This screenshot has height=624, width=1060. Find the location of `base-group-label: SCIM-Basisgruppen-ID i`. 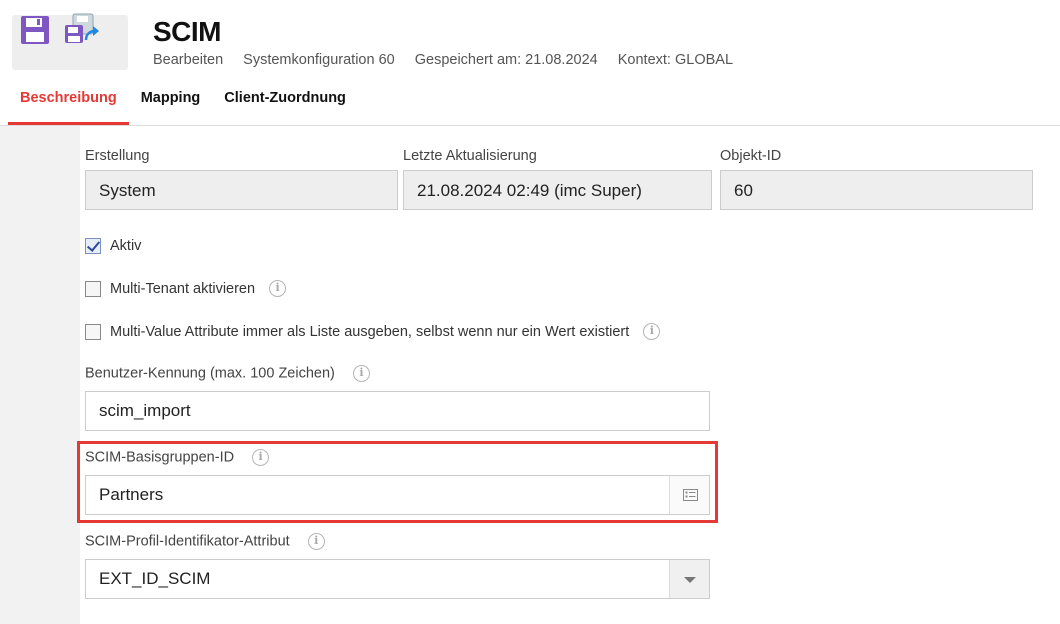

base-group-label: SCIM-Basisgruppen-ID i is located at coordinates (177, 457).